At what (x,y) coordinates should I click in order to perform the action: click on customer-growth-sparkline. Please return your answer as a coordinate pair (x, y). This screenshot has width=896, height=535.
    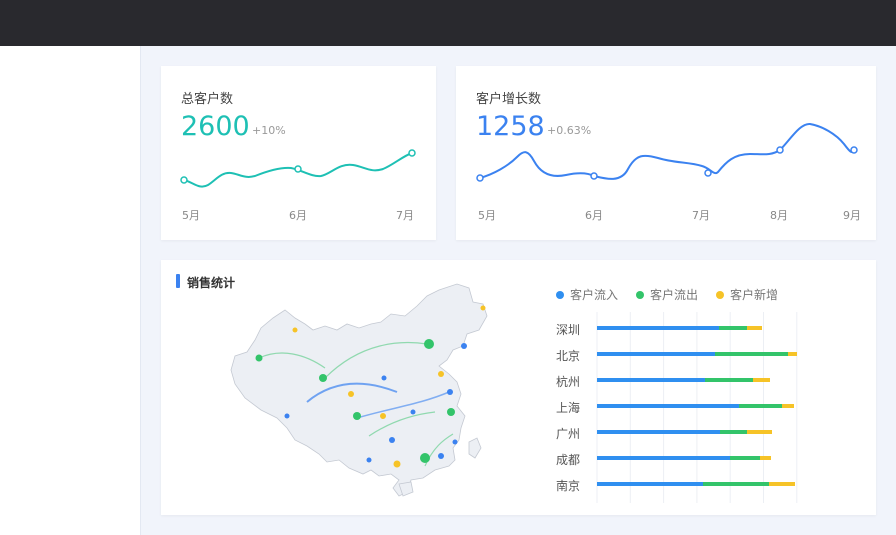
    Looking at the image, I should click on (667, 152).